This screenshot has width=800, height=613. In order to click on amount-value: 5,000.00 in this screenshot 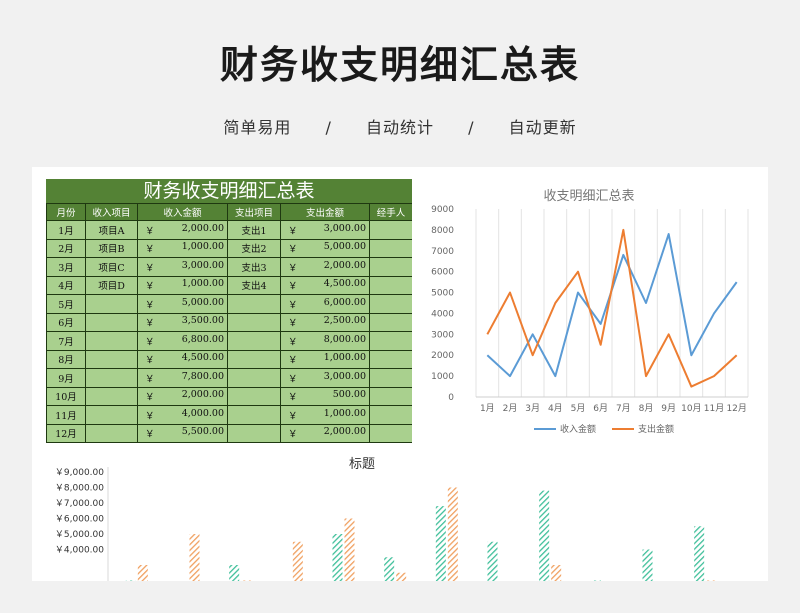, I will do `click(202, 302)`.